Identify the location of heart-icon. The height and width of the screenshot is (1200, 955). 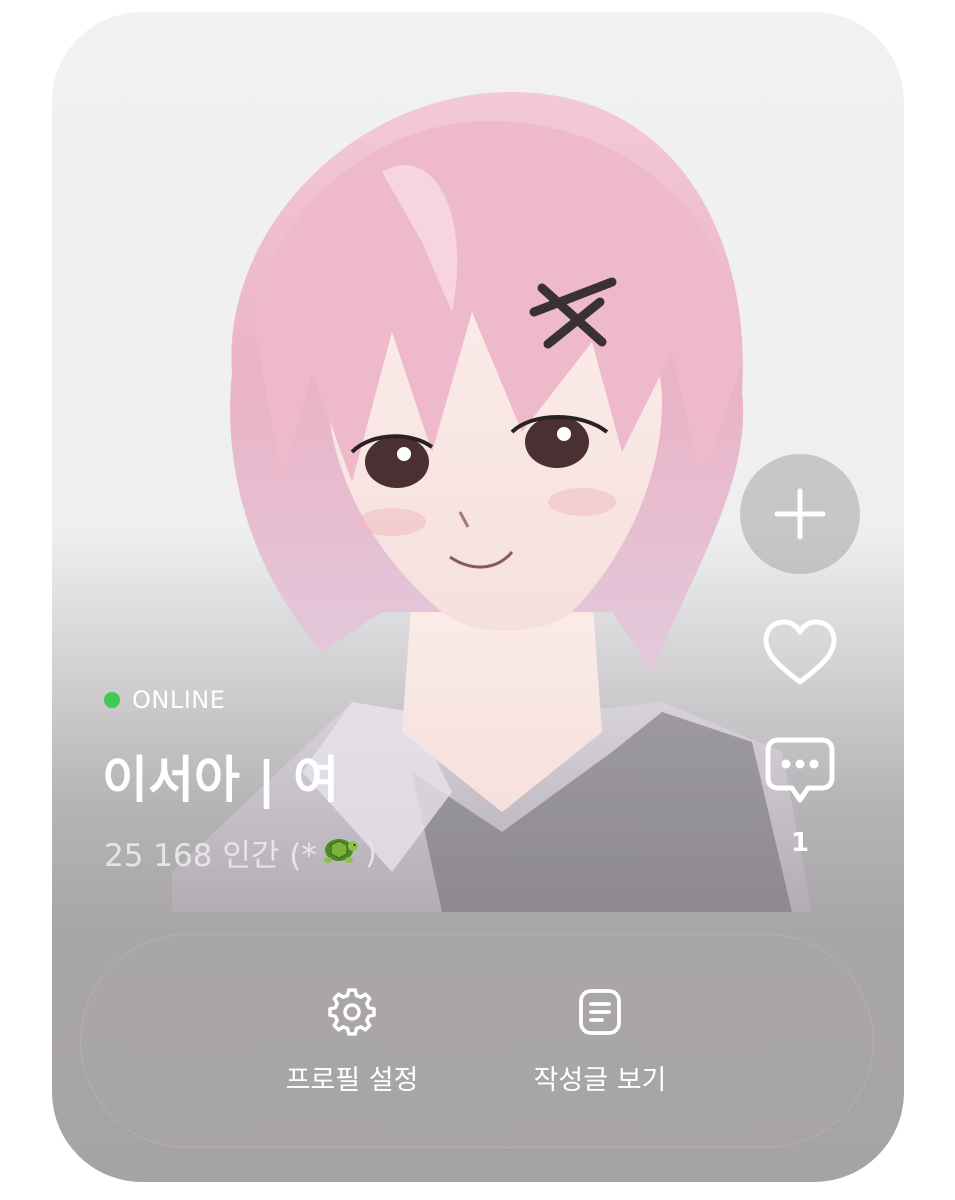
(800, 653).